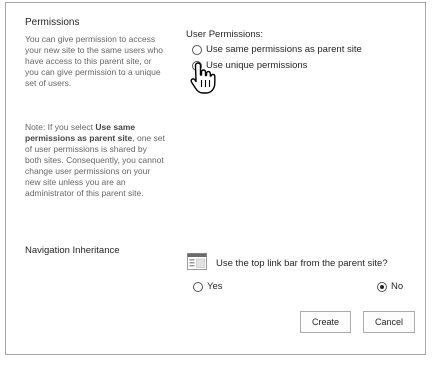 This screenshot has height=365, width=433. I want to click on create-button: Create, so click(325, 322).